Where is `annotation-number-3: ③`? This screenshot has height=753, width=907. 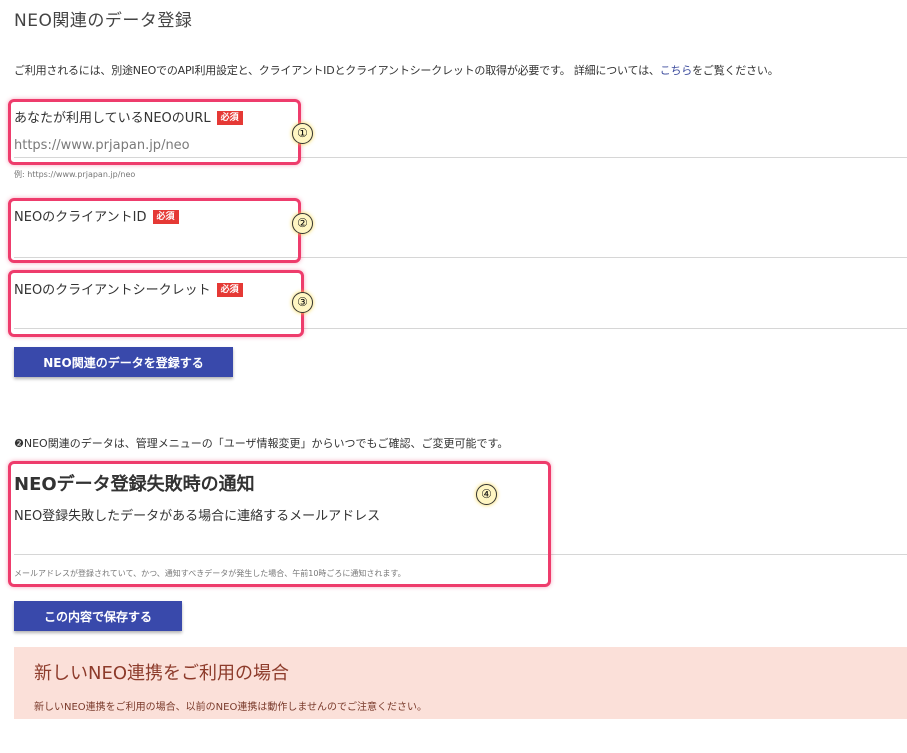
annotation-number-3: ③ is located at coordinates (302, 302).